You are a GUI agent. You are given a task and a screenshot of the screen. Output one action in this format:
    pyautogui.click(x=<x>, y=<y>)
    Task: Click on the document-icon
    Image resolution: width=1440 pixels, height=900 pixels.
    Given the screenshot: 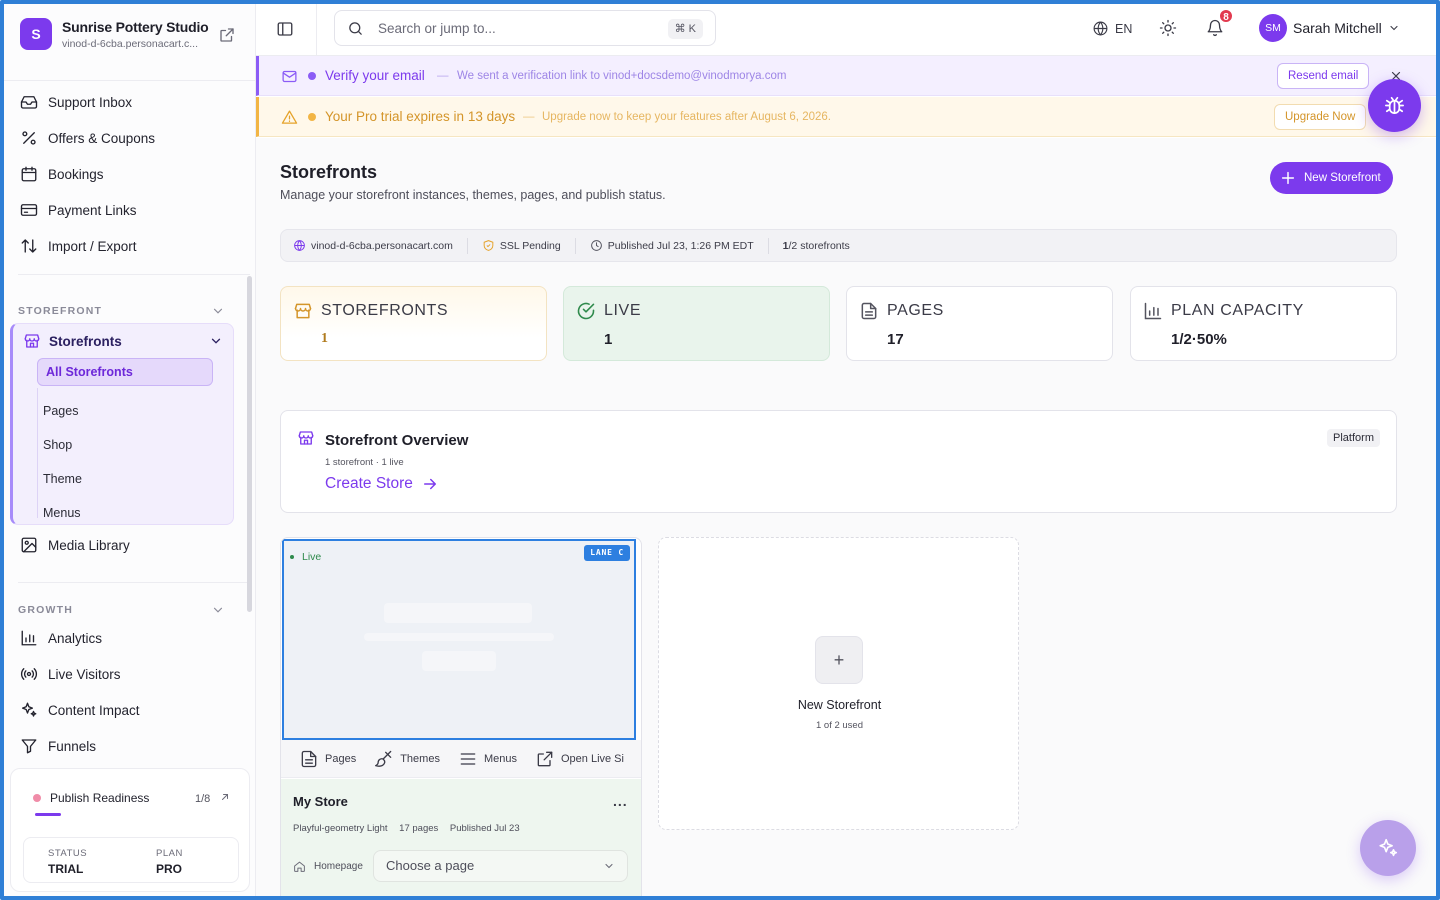 What is the action you would take?
    pyautogui.click(x=869, y=311)
    